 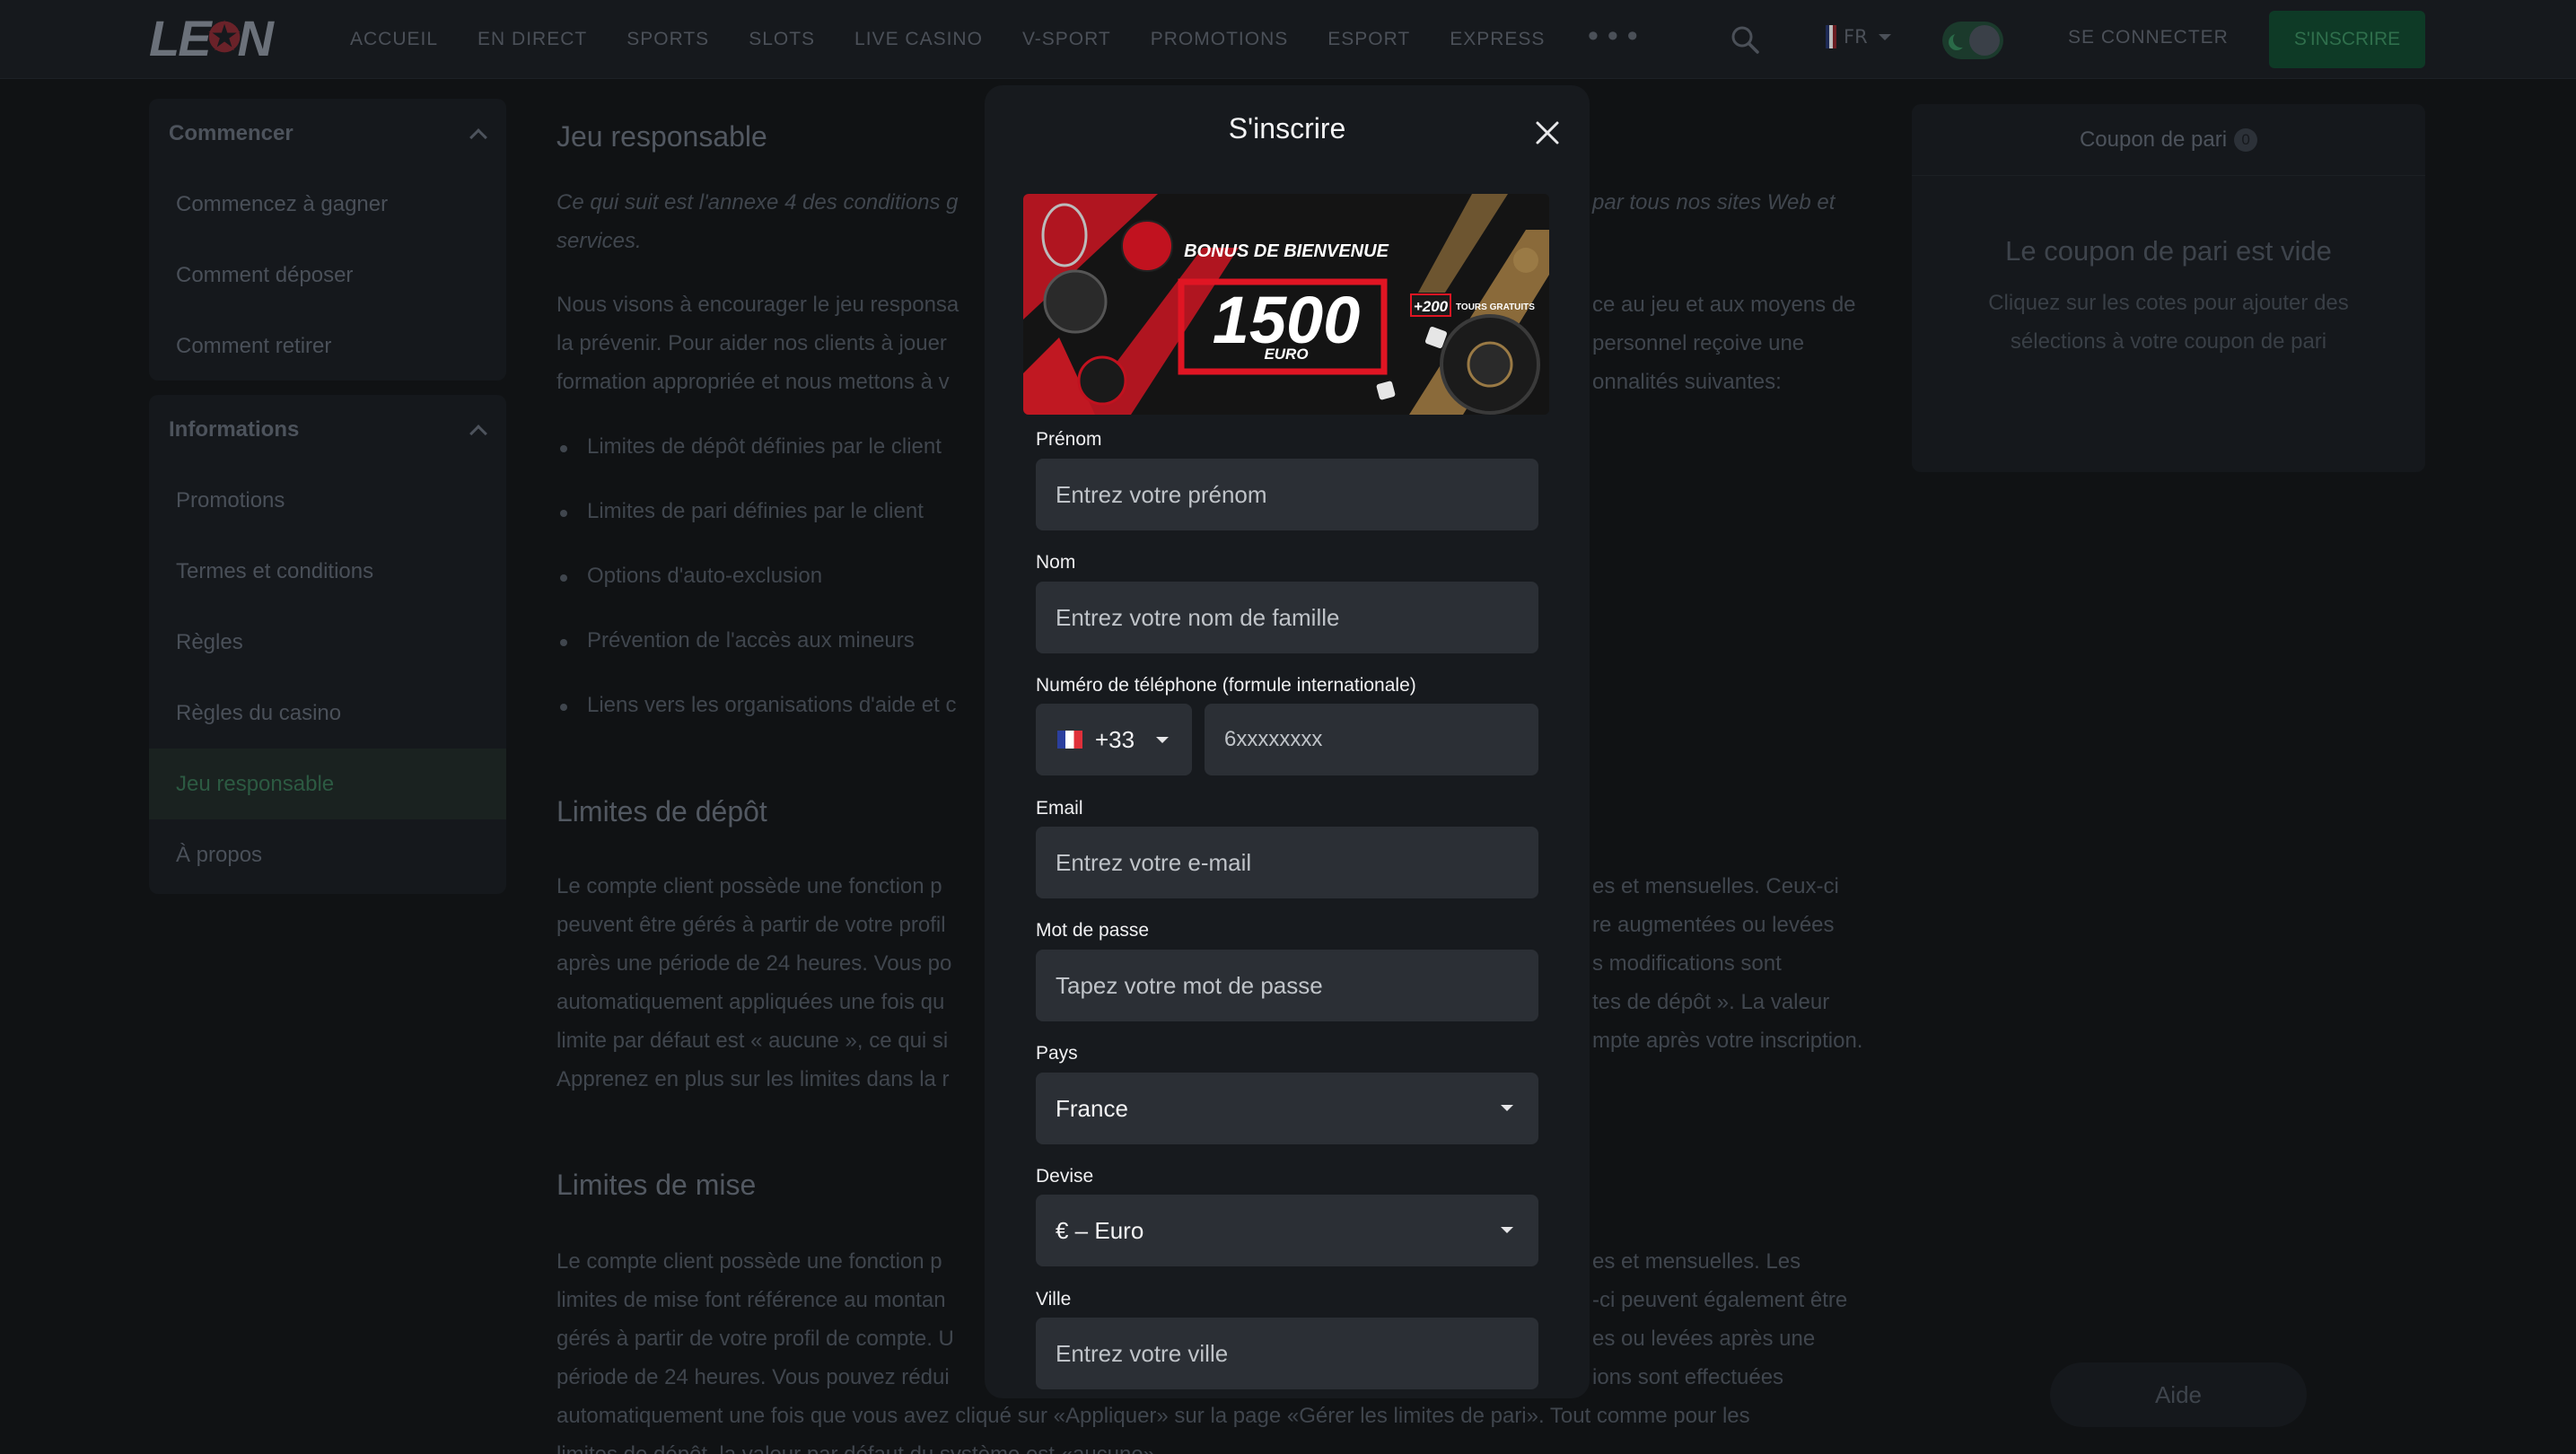 What do you see at coordinates (918, 39) in the screenshot?
I see `nav-live-casino: LIVE CASINO` at bounding box center [918, 39].